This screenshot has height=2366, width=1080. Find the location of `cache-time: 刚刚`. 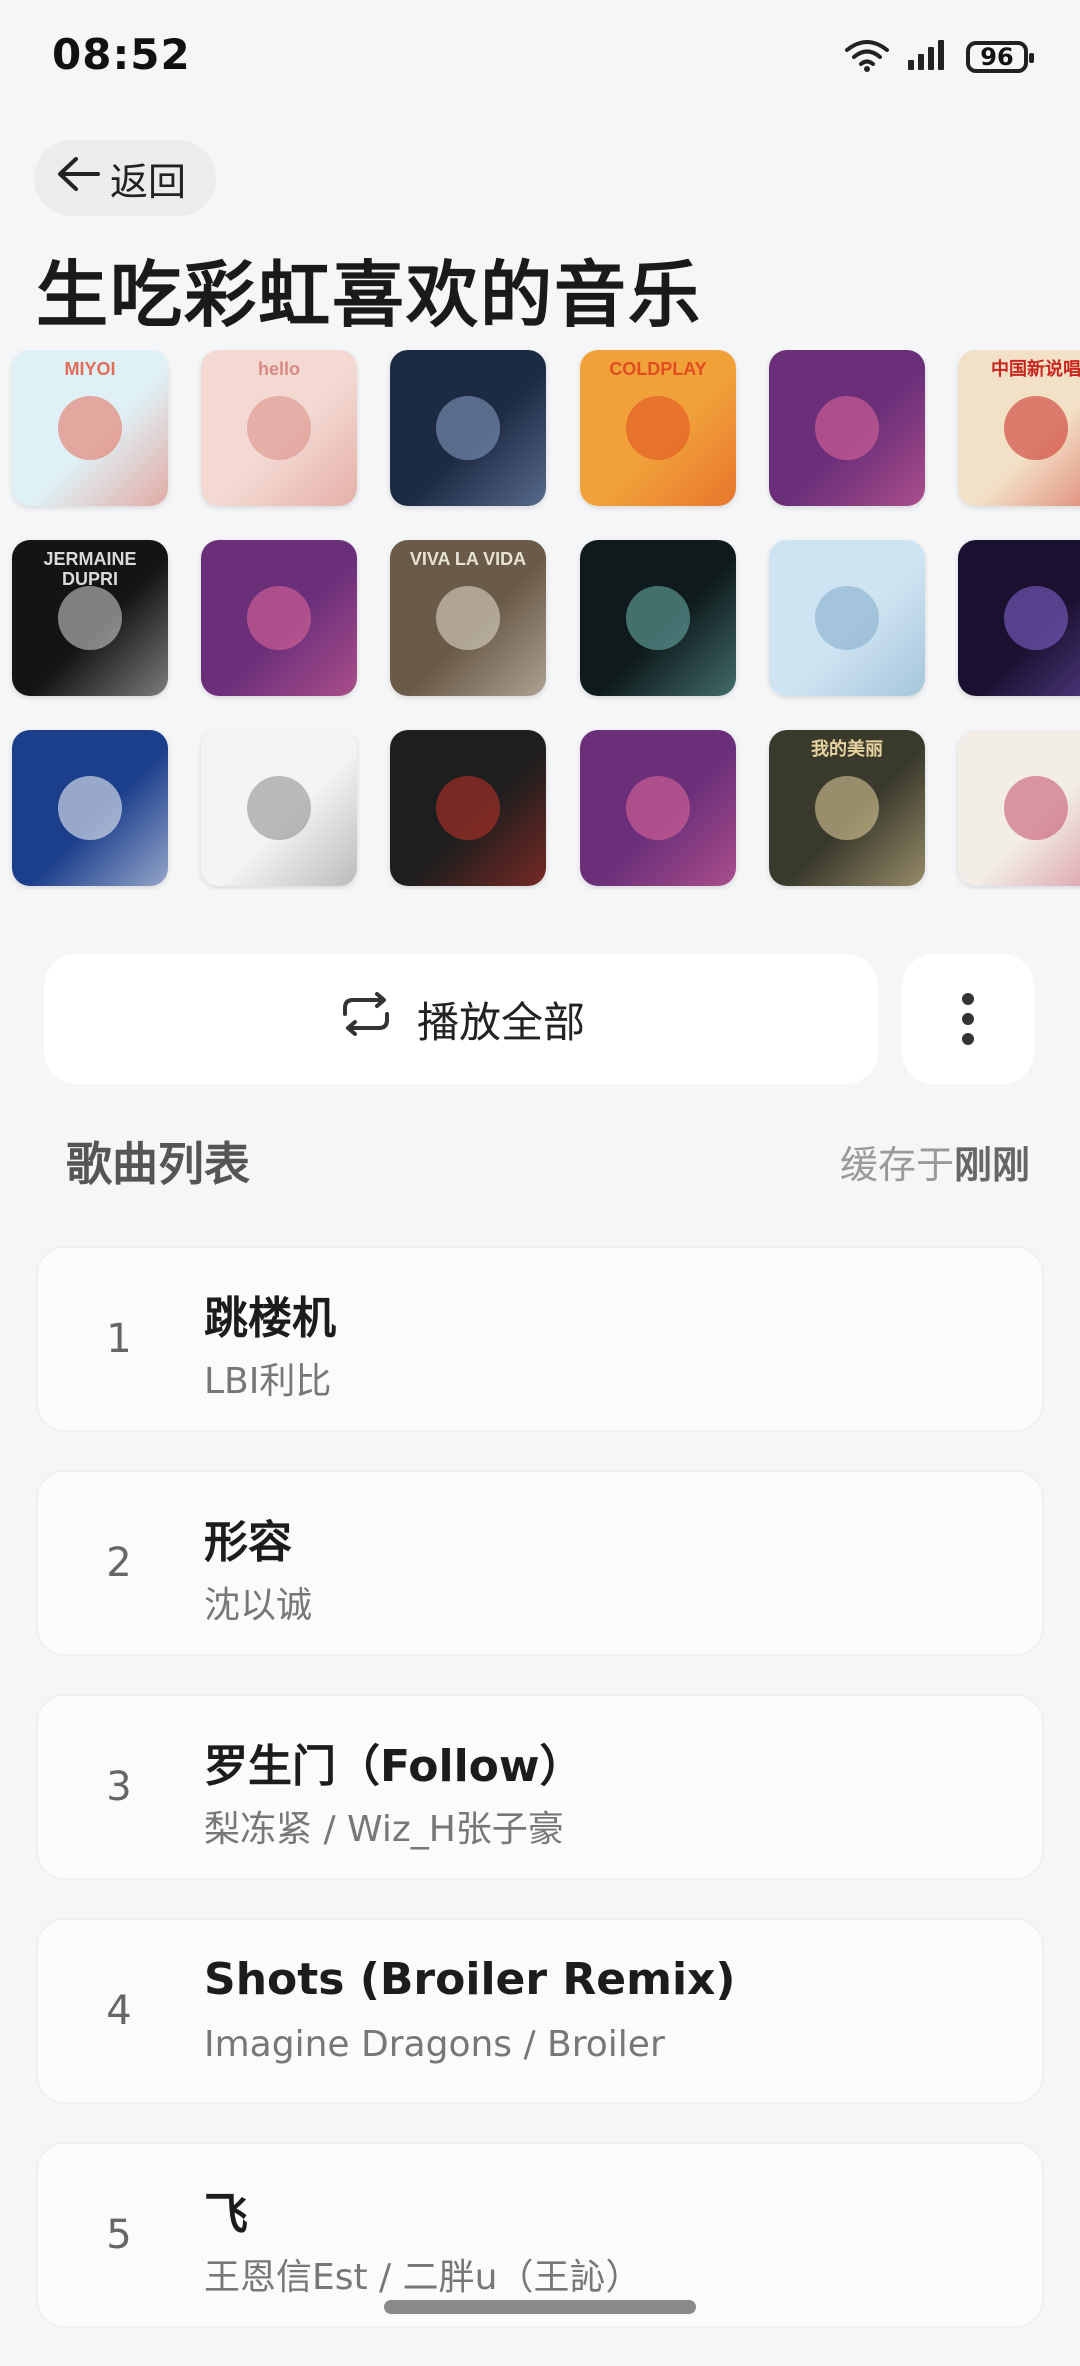

cache-time: 刚刚 is located at coordinates (991, 1165).